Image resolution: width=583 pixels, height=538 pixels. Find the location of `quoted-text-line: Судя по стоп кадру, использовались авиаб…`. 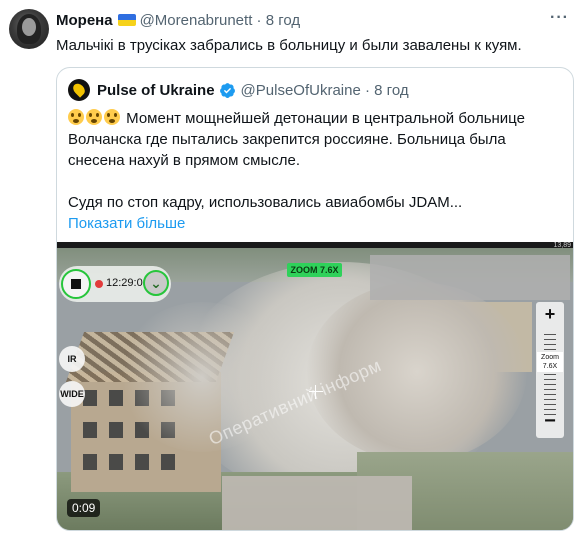

quoted-text-line: Судя по стоп кадру, использовались авиаб… is located at coordinates (265, 202).